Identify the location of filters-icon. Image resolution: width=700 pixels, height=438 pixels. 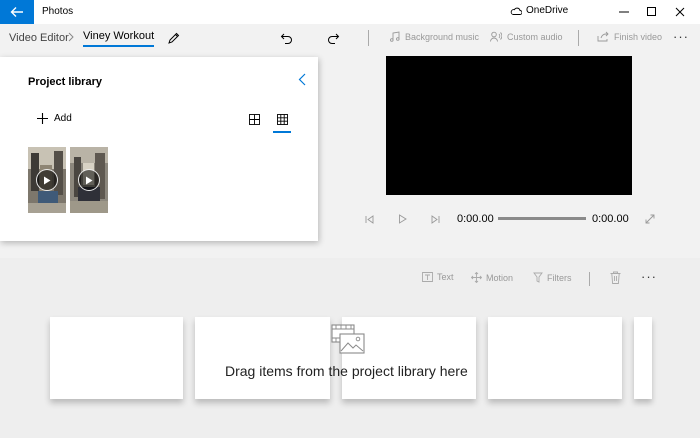
(538, 277).